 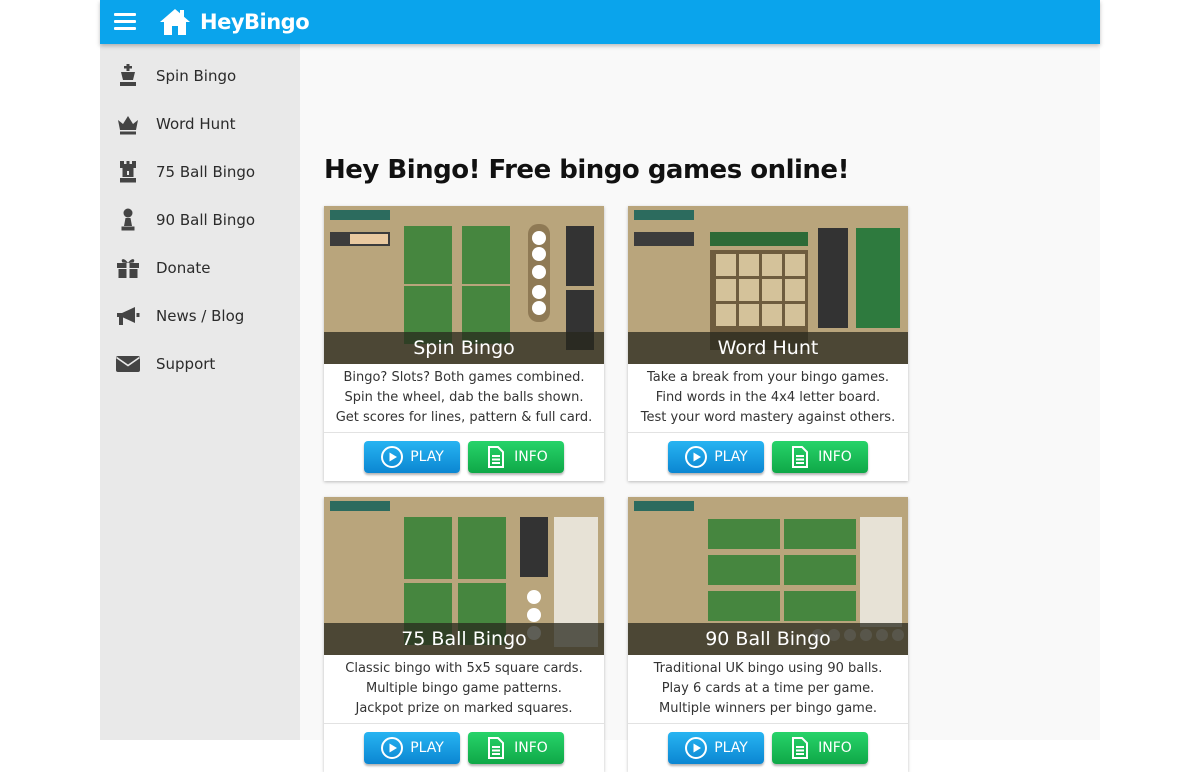 What do you see at coordinates (464, 285) in the screenshot?
I see `game-thumbnail: Spin Bingo` at bounding box center [464, 285].